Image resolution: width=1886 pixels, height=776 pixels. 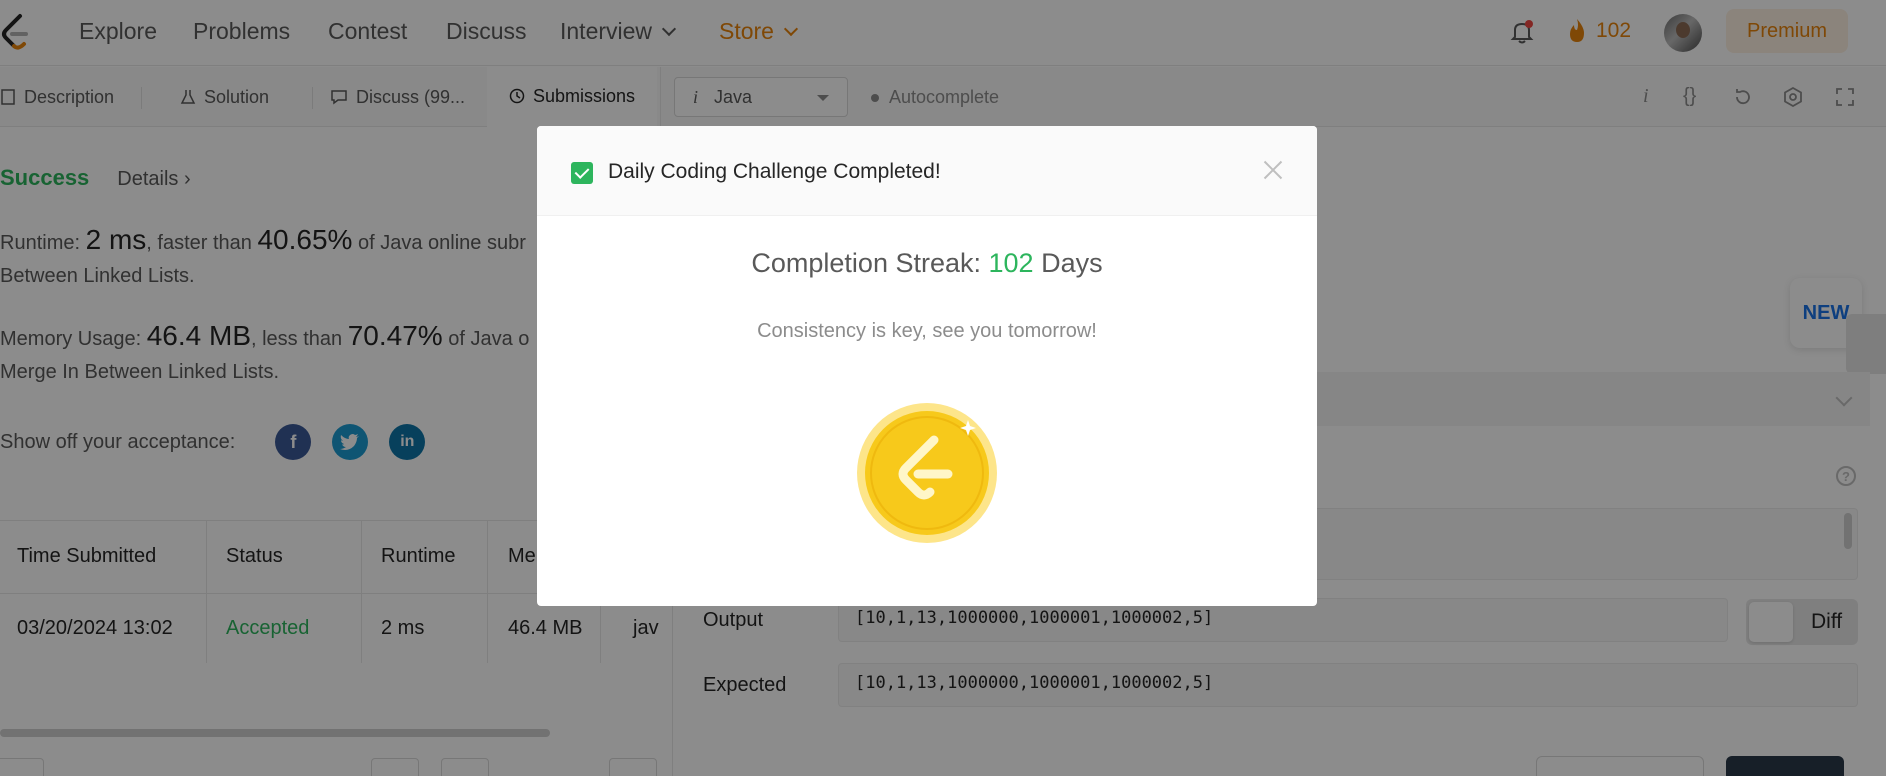 What do you see at coordinates (927, 331) in the screenshot?
I see `modal-subtext: Consistency is key, see you tomorrow!` at bounding box center [927, 331].